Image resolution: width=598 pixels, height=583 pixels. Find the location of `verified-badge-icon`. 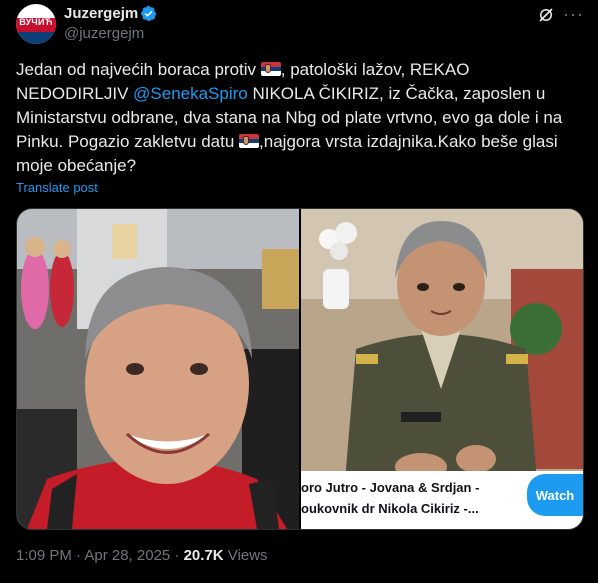

verified-badge-icon is located at coordinates (149, 13).